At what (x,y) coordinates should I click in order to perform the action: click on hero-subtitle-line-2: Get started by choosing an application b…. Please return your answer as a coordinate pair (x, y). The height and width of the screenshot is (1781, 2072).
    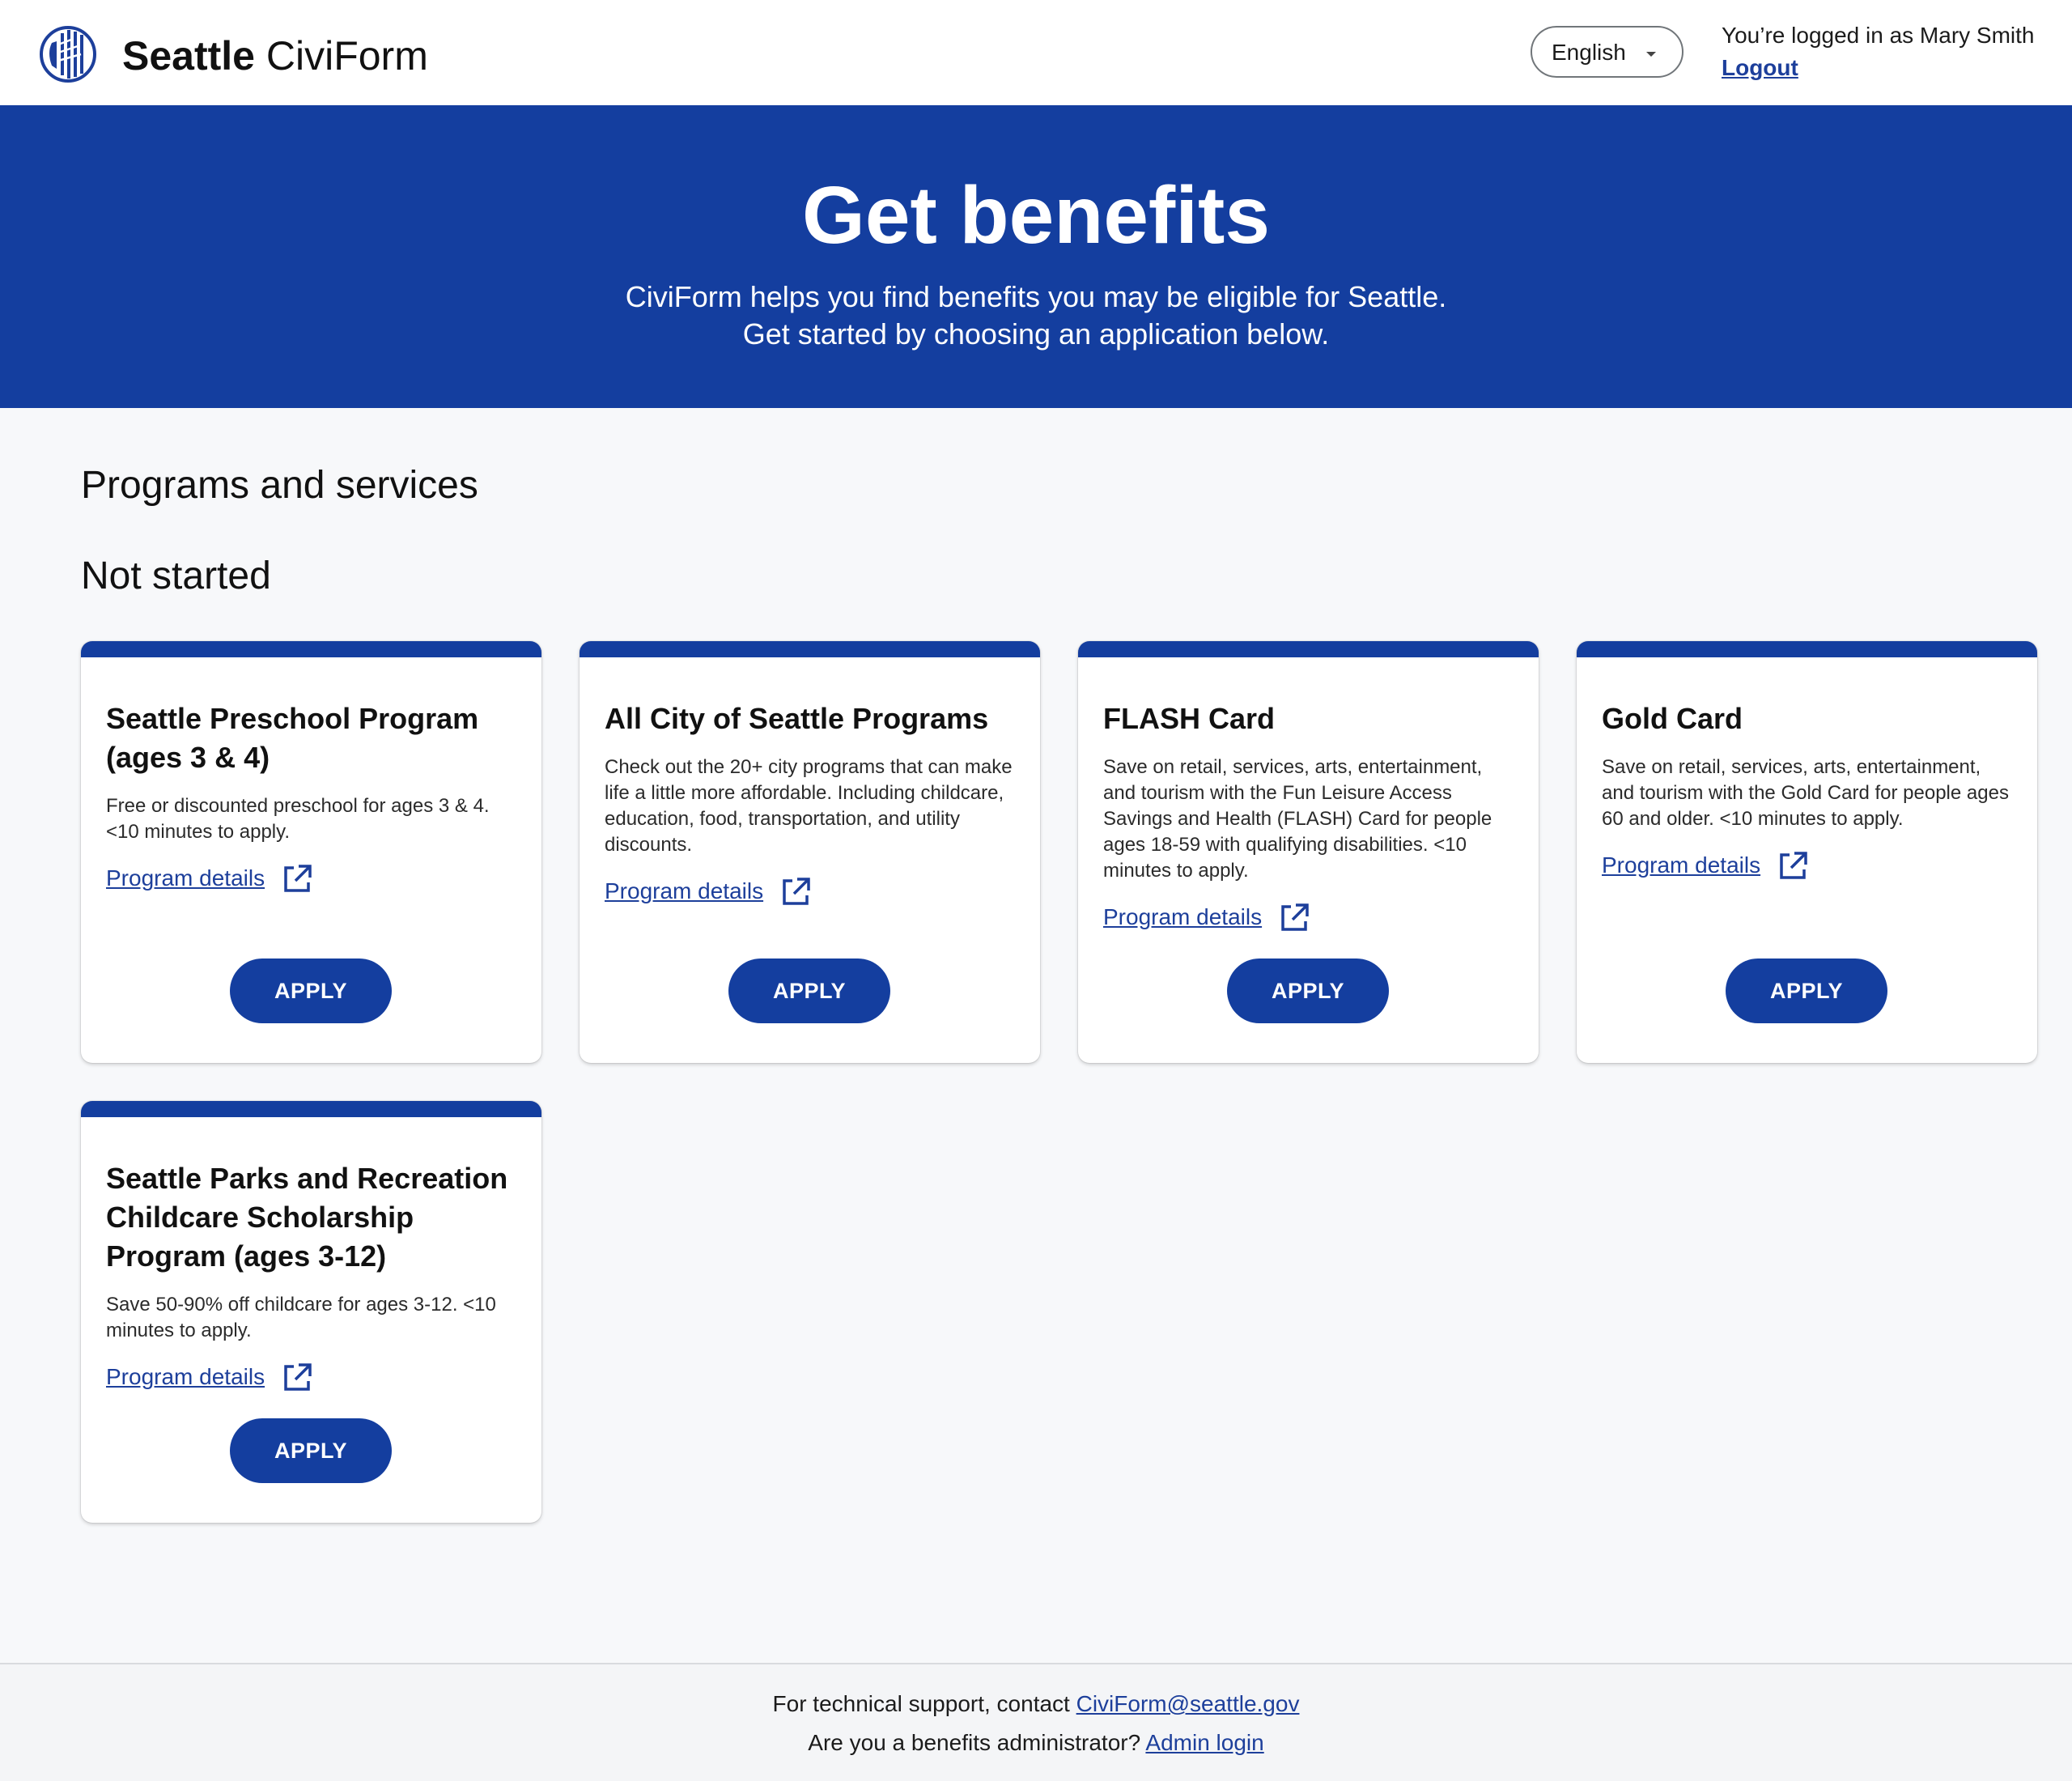
    Looking at the image, I should click on (1036, 334).